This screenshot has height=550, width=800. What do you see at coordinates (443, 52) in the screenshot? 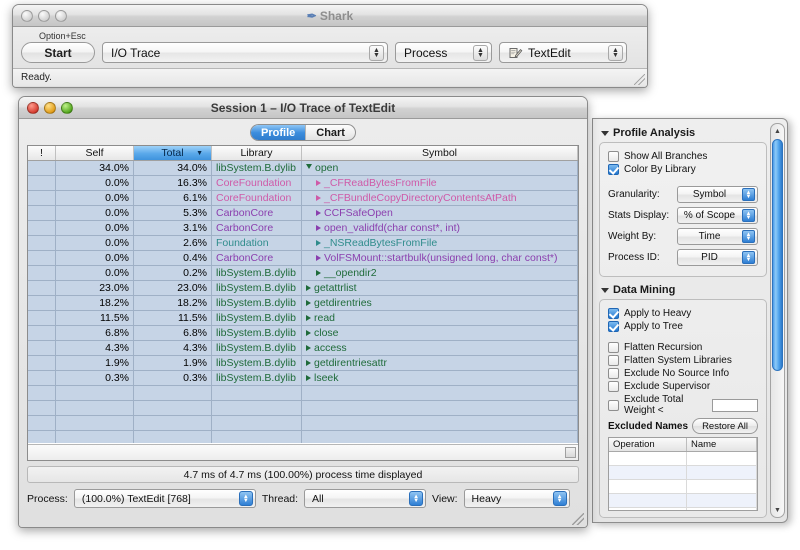
I see `target-popup: Process ▲ ▼` at bounding box center [443, 52].